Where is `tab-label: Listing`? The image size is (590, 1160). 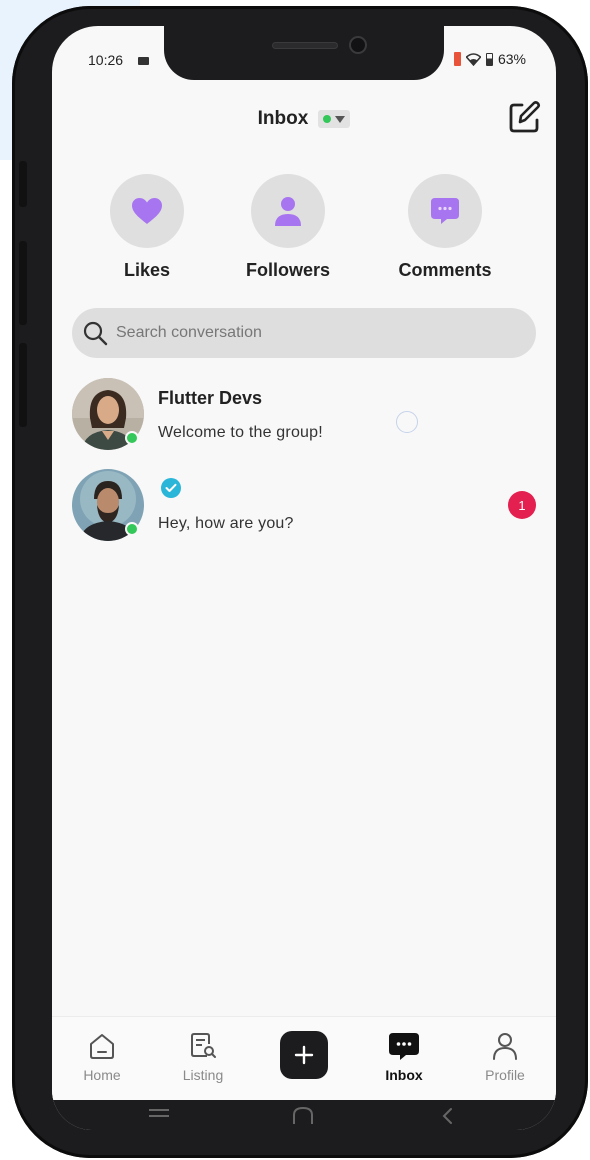 tab-label: Listing is located at coordinates (203, 1075).